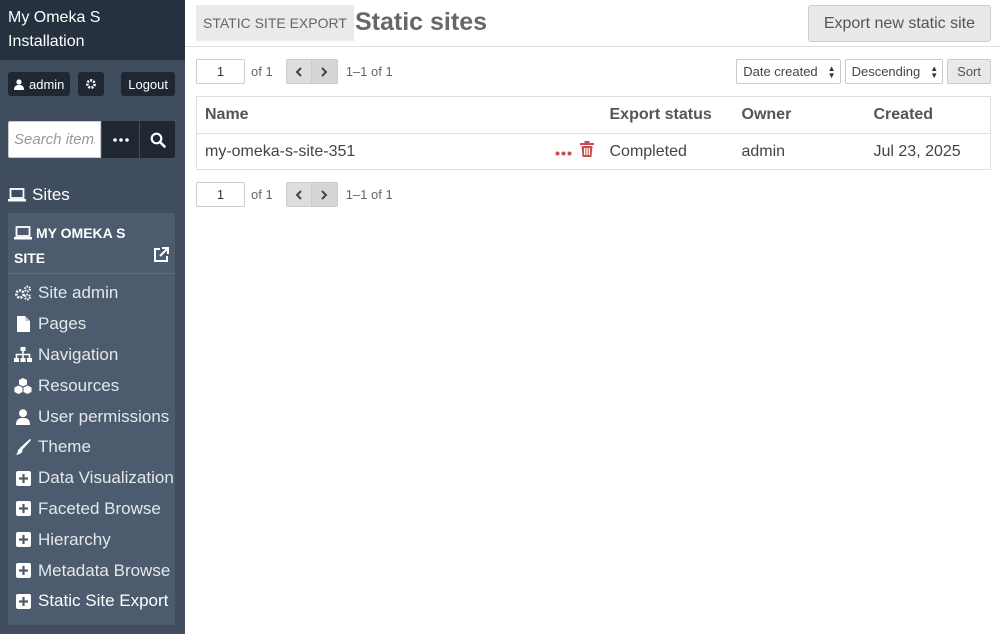  I want to click on gear-icon, so click(91, 84).